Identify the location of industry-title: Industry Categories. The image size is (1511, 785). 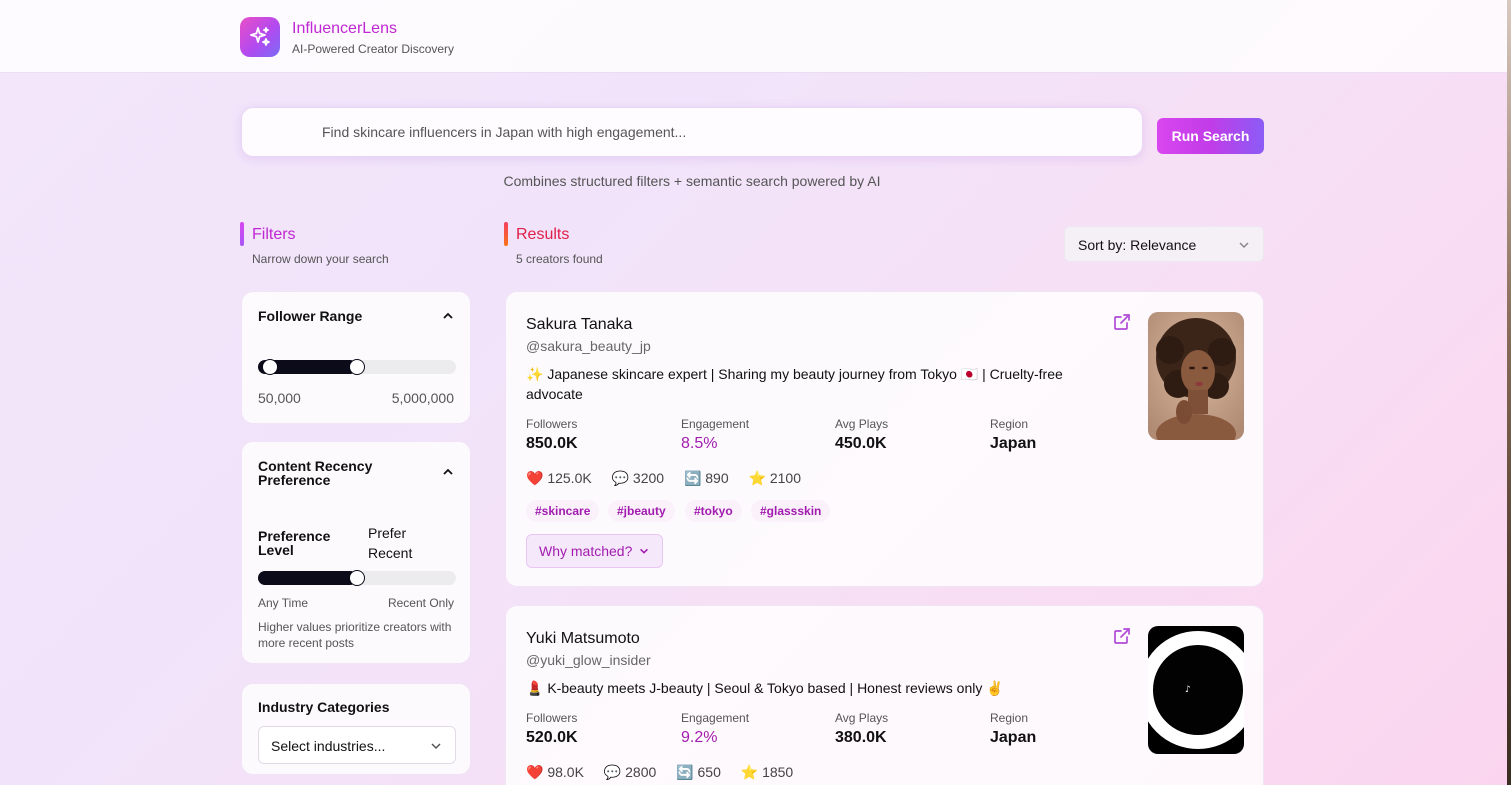
(324, 707).